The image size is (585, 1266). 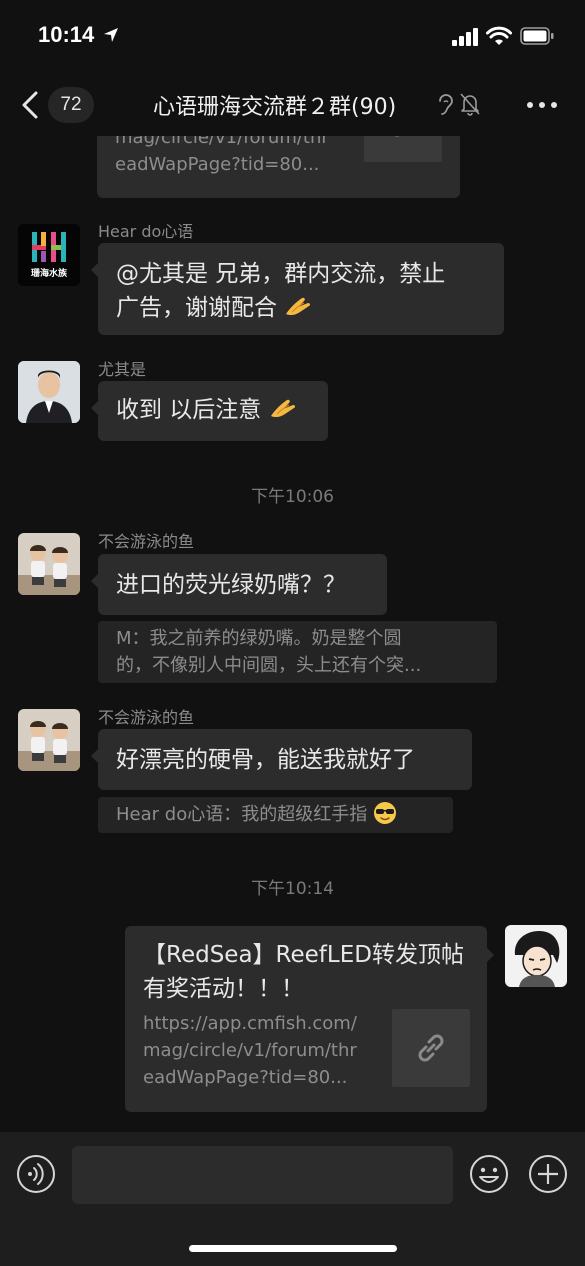 What do you see at coordinates (470, 104) in the screenshot?
I see `mute-bell-icon` at bounding box center [470, 104].